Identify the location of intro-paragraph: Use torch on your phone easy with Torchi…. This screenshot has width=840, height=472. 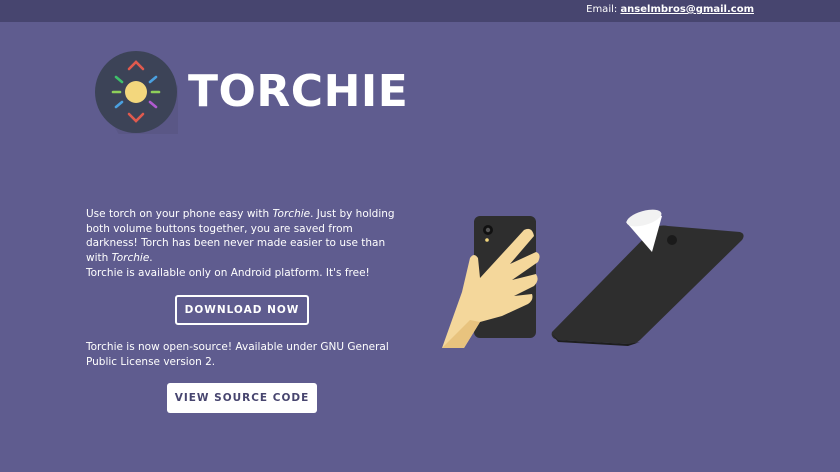
(240, 236).